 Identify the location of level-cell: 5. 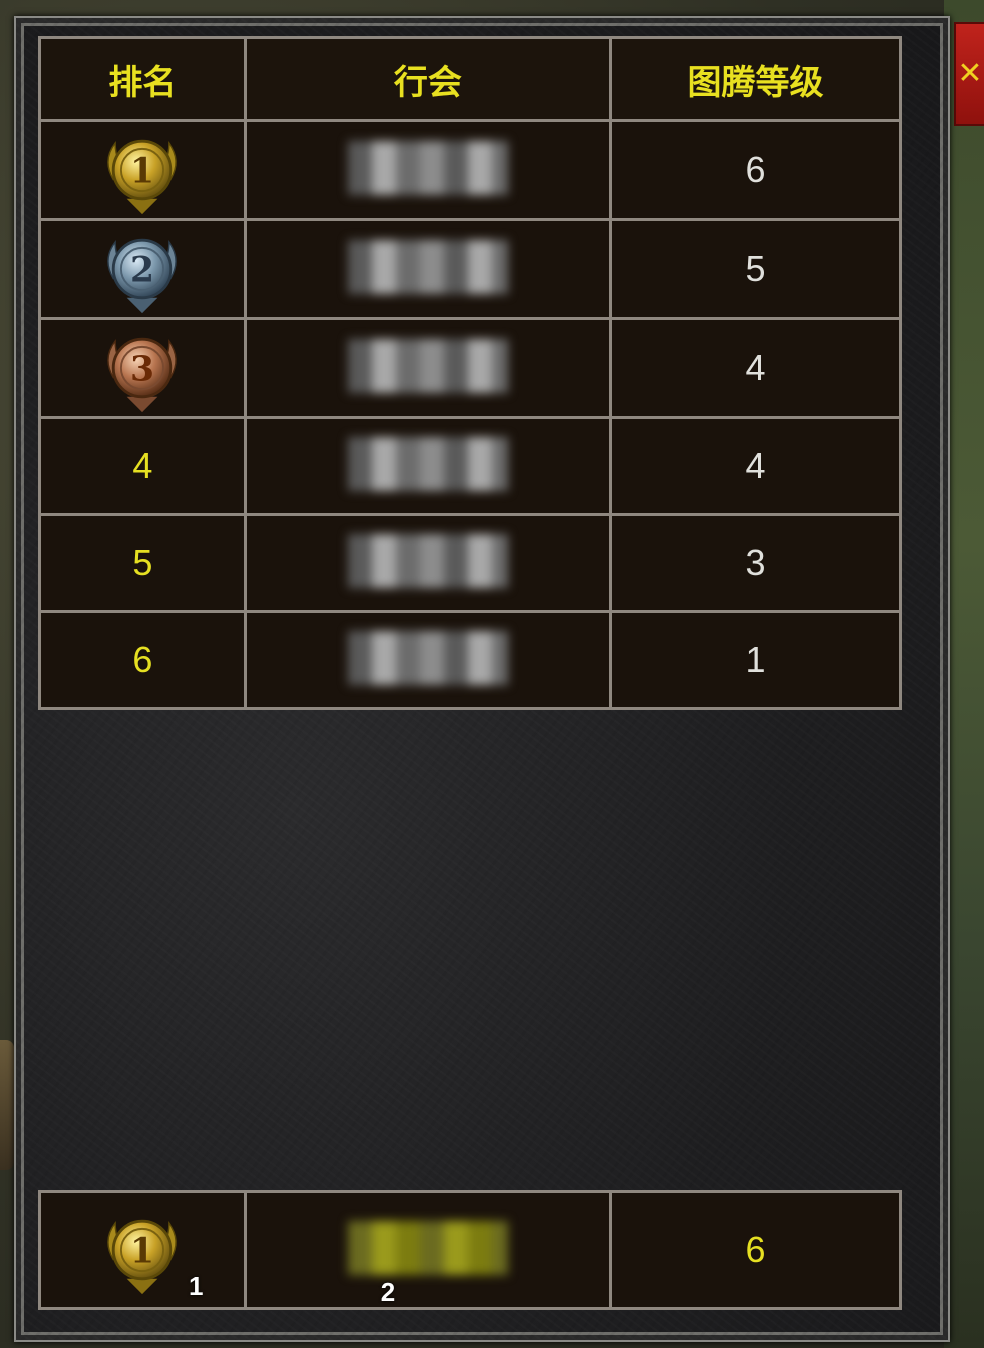
(755, 269).